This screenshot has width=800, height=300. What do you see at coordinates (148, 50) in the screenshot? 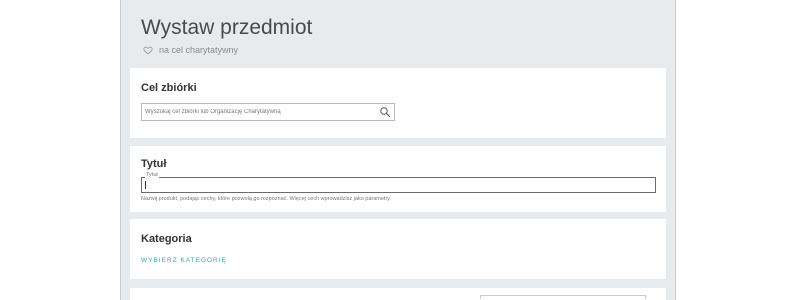
I see `heart-outline-icon` at bounding box center [148, 50].